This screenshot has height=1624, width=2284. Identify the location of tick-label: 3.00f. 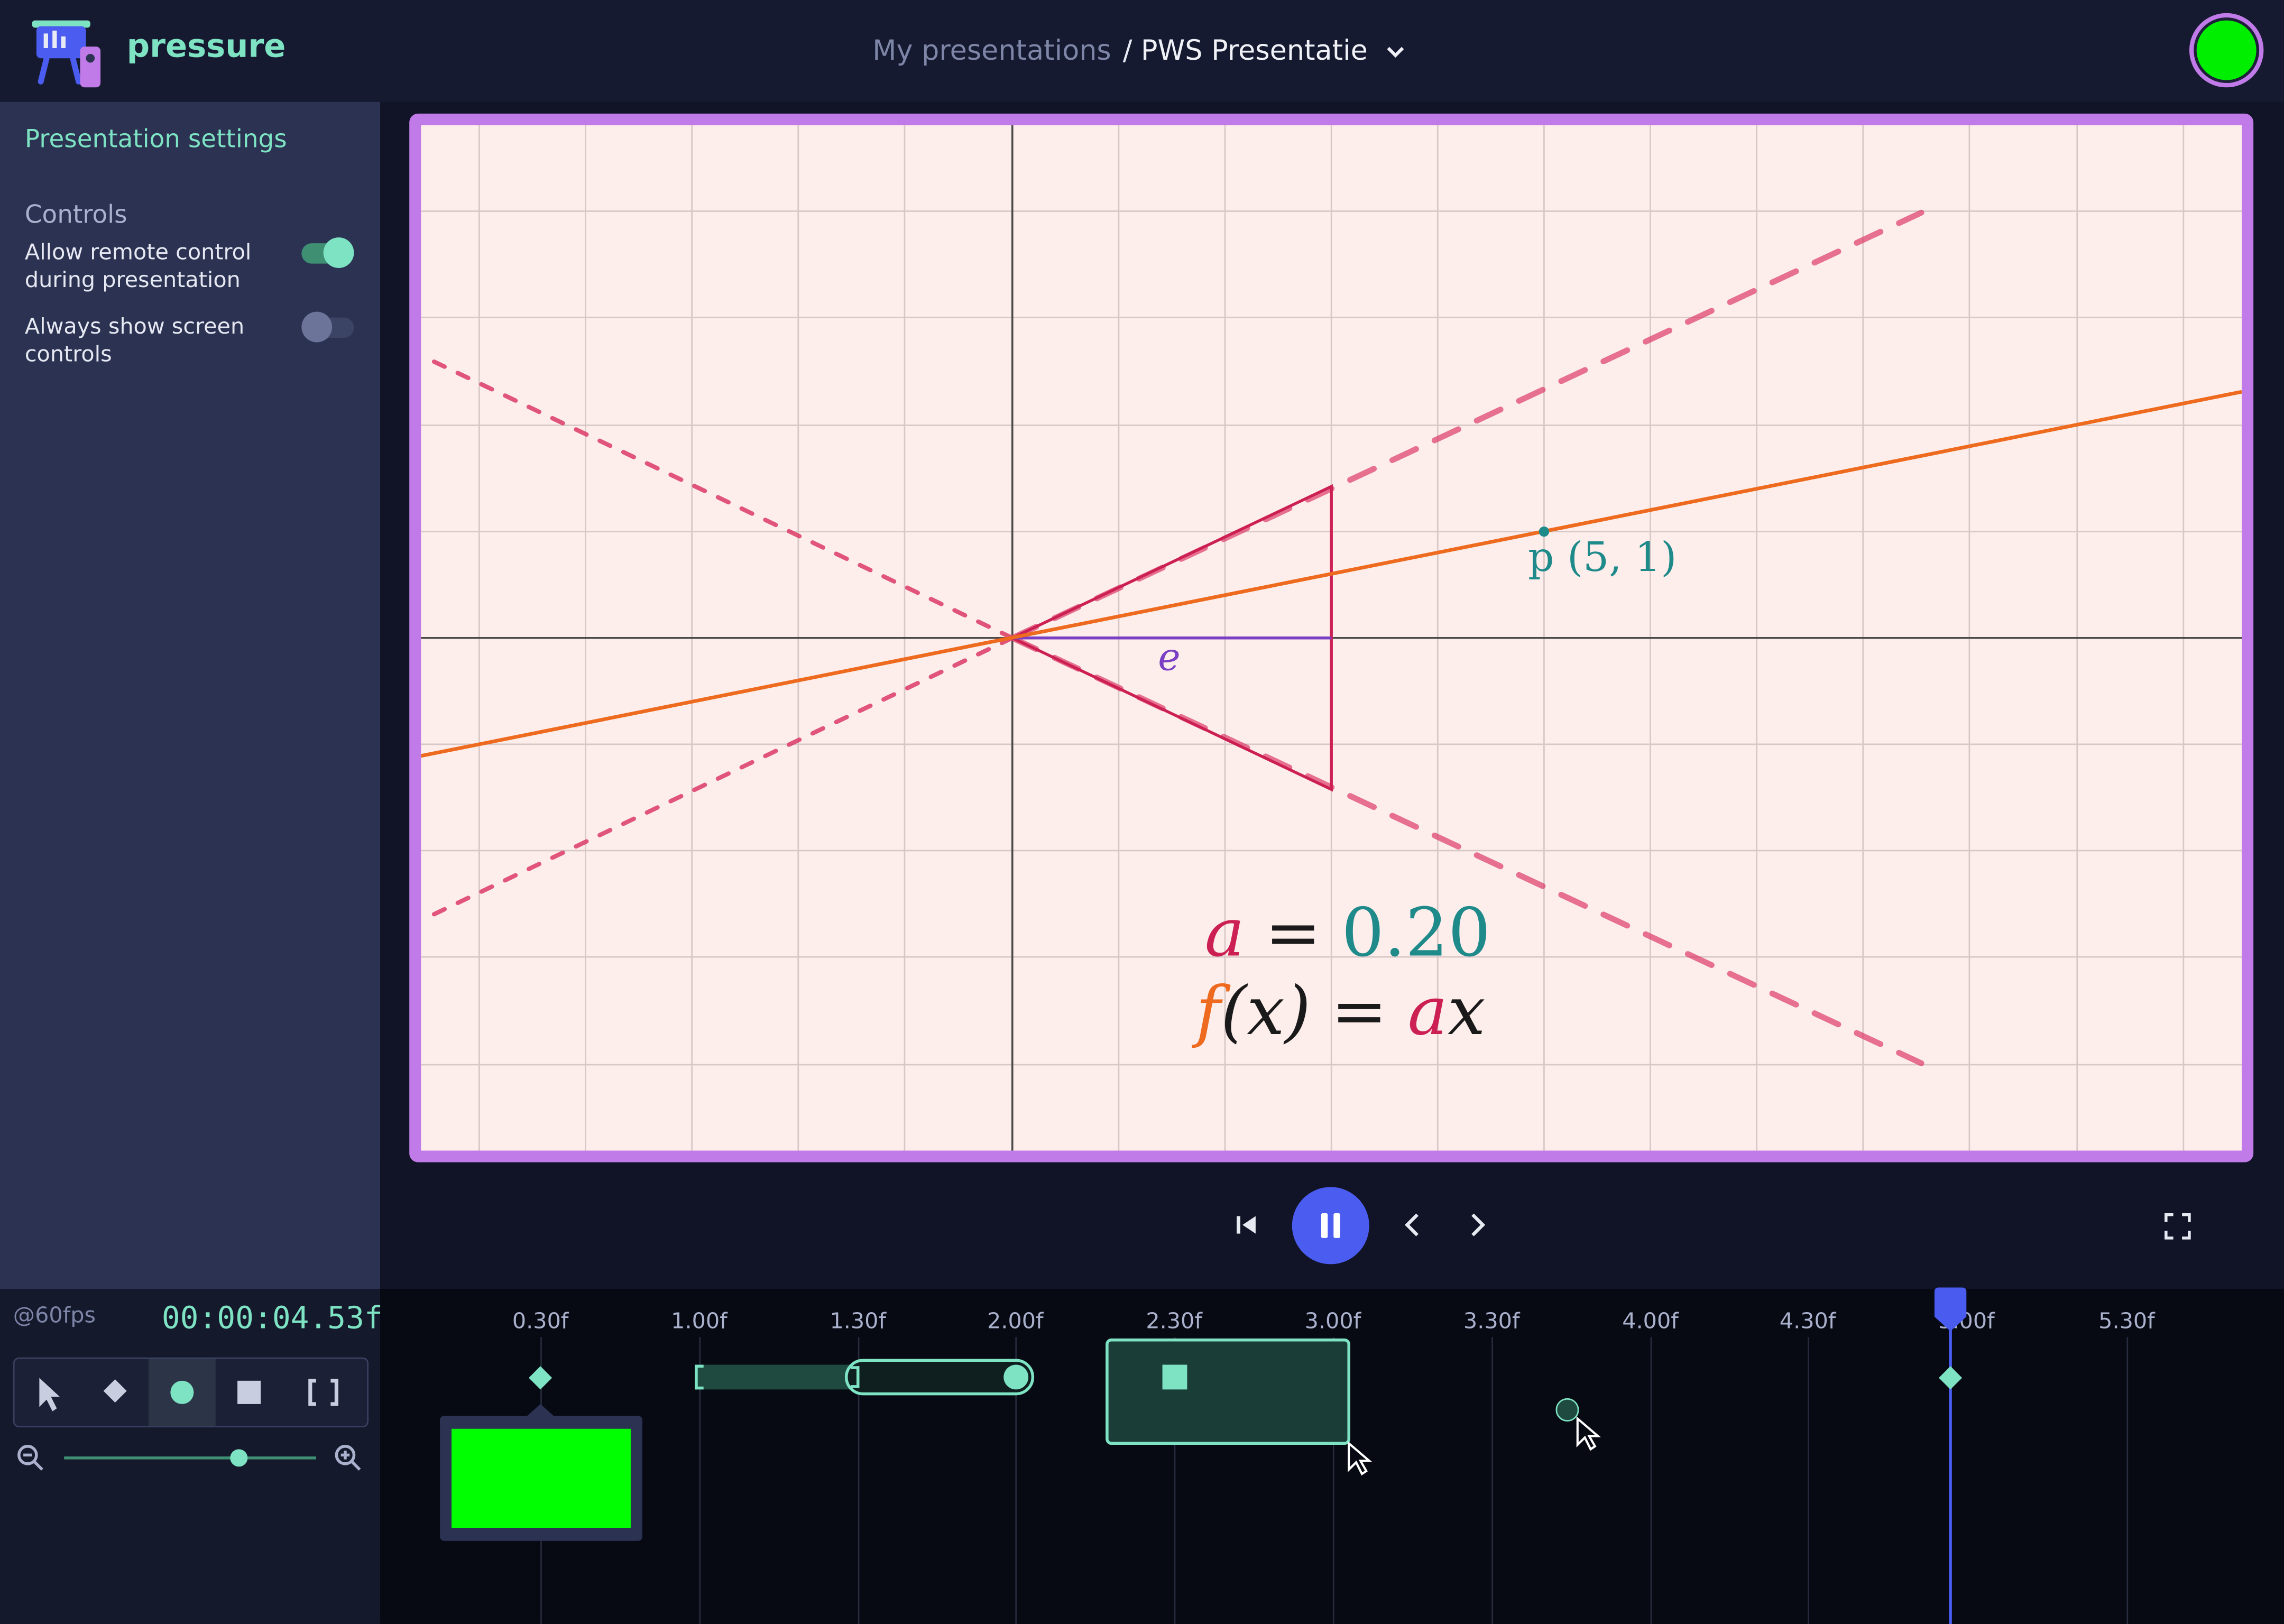
(1332, 1321).